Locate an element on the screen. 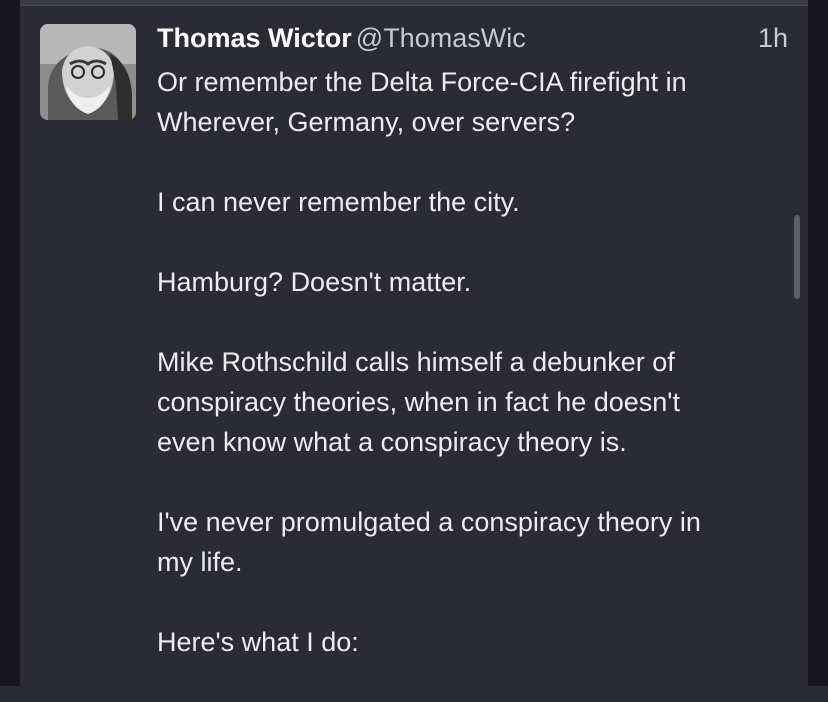 Image resolution: width=828 pixels, height=702 pixels. post-header: Thomas Wictor @ThomasWic is located at coordinates (477, 40).